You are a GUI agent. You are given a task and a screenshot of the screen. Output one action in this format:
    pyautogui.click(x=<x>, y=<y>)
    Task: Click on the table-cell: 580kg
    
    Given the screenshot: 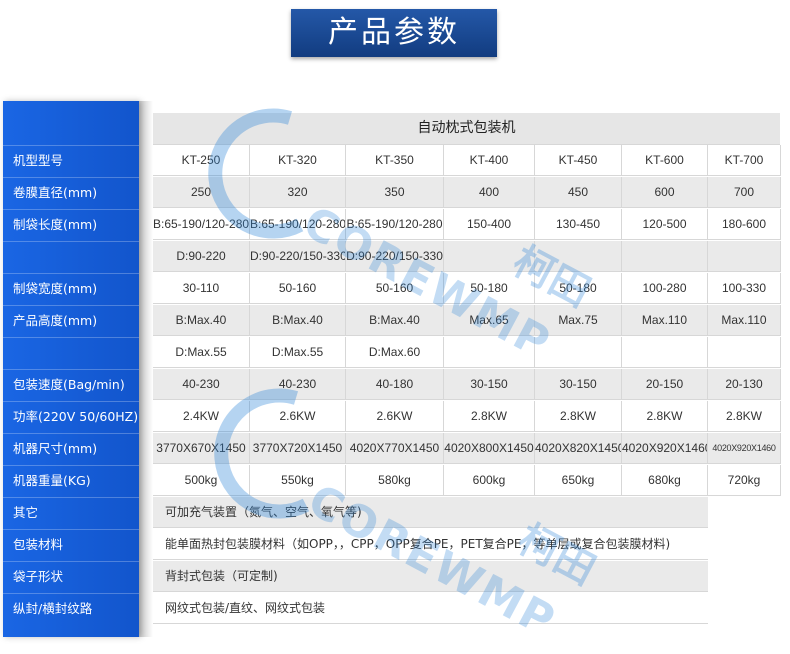 What is the action you would take?
    pyautogui.click(x=395, y=480)
    